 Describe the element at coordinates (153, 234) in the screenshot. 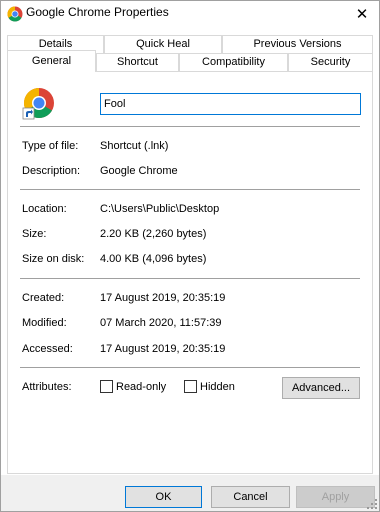

I see `size-value: 2.20 KB (2,260 bytes)` at that location.